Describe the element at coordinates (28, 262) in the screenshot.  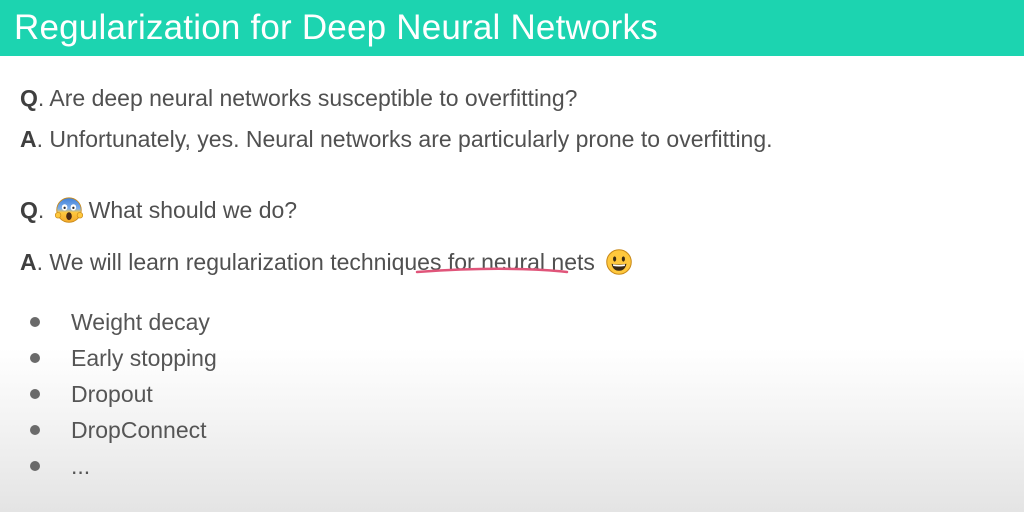
I see `answer-2-prefix: A` at that location.